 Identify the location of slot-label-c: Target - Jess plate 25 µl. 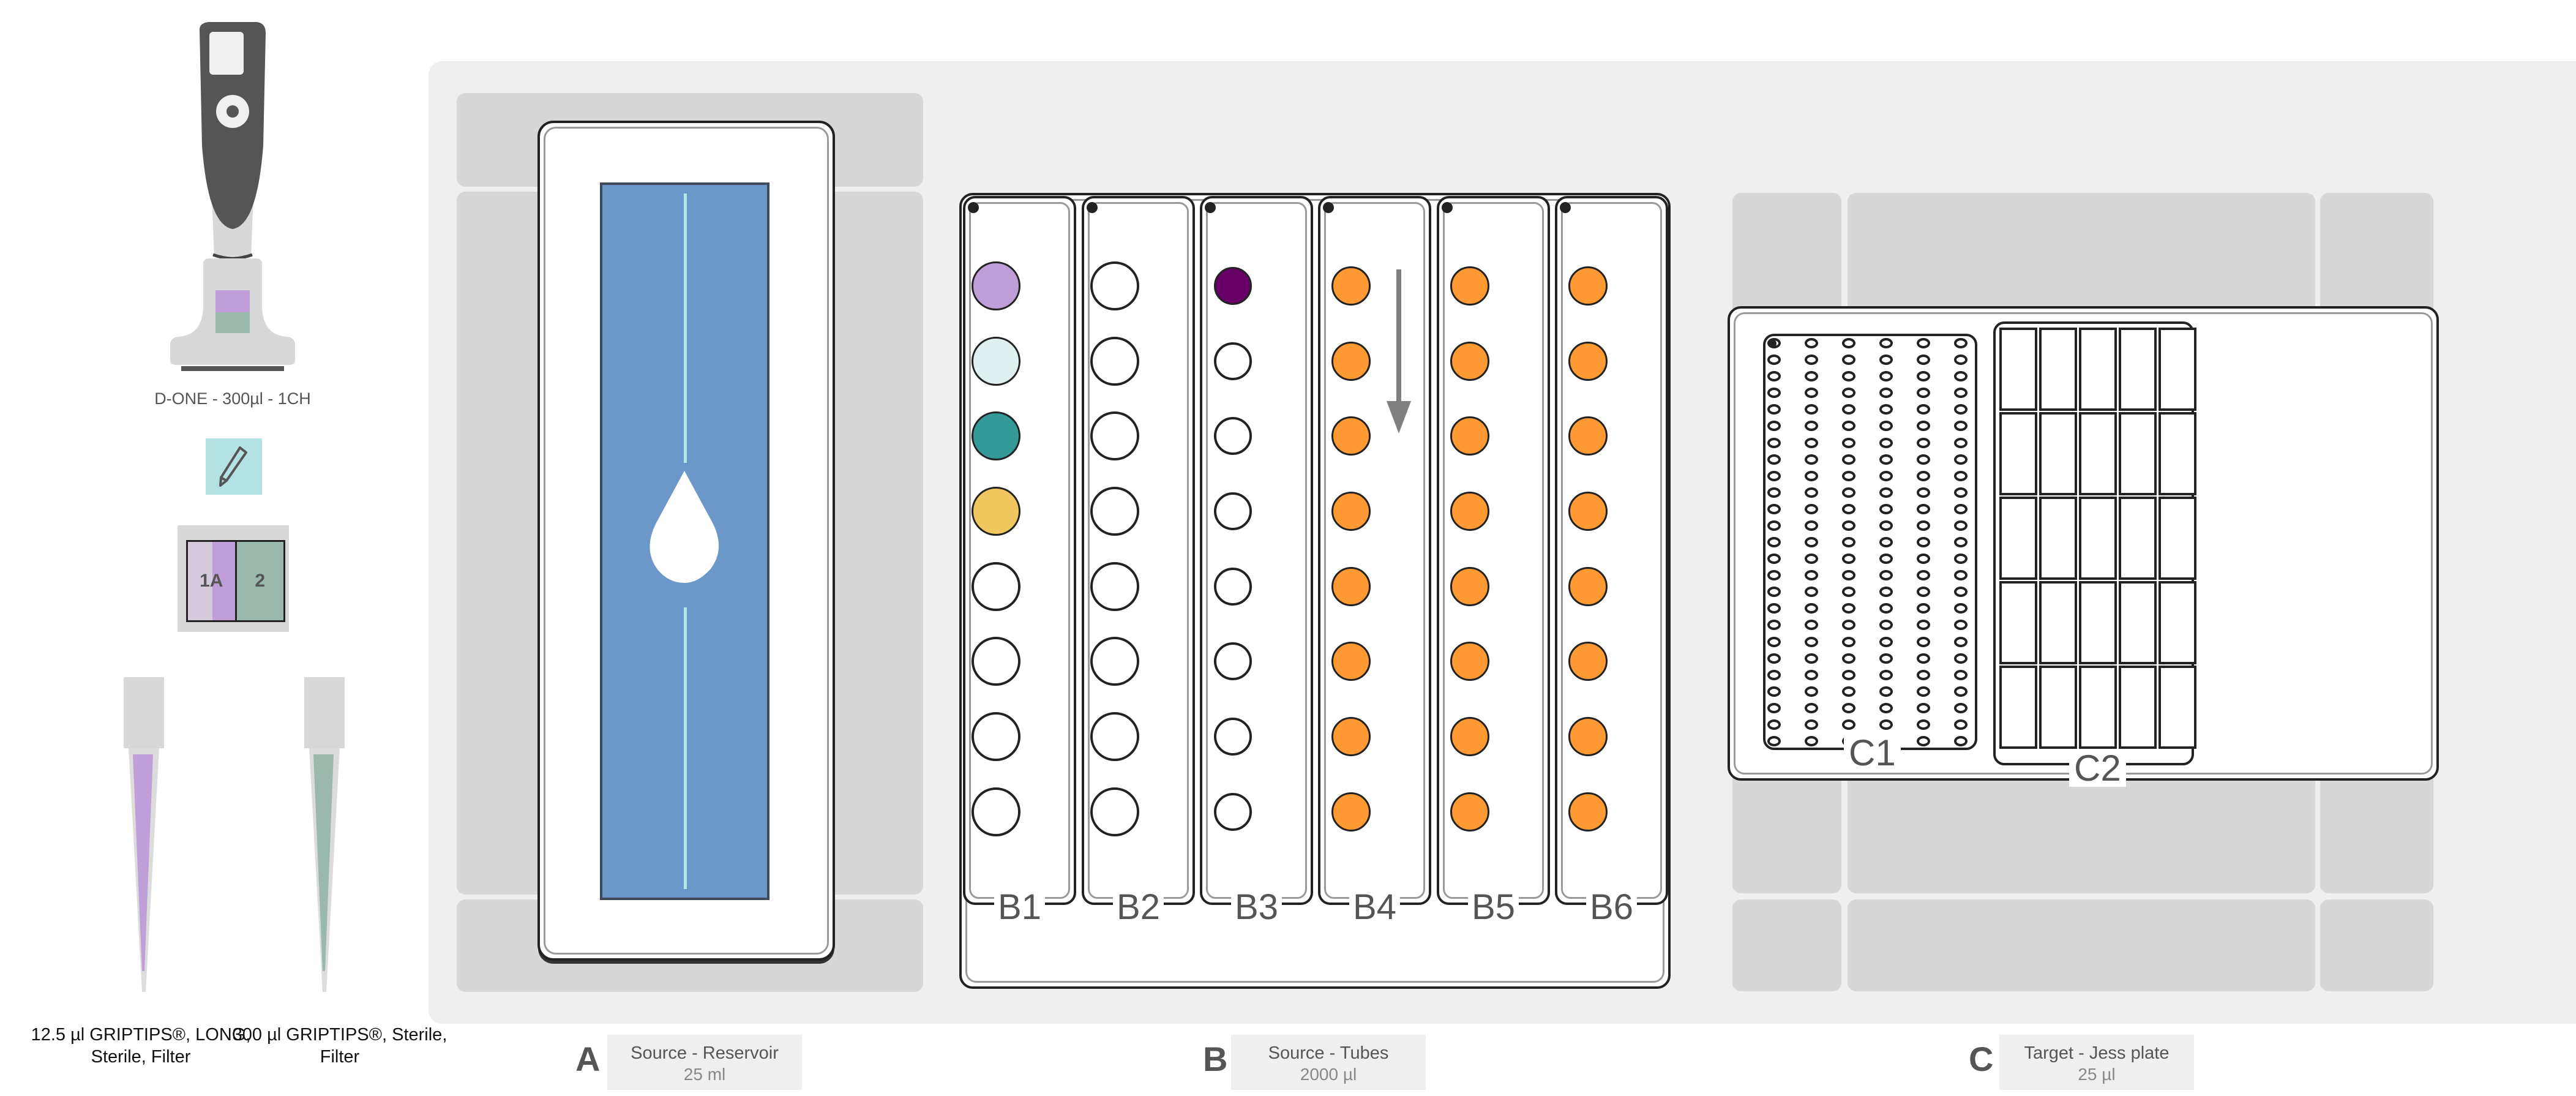
(2096, 1062).